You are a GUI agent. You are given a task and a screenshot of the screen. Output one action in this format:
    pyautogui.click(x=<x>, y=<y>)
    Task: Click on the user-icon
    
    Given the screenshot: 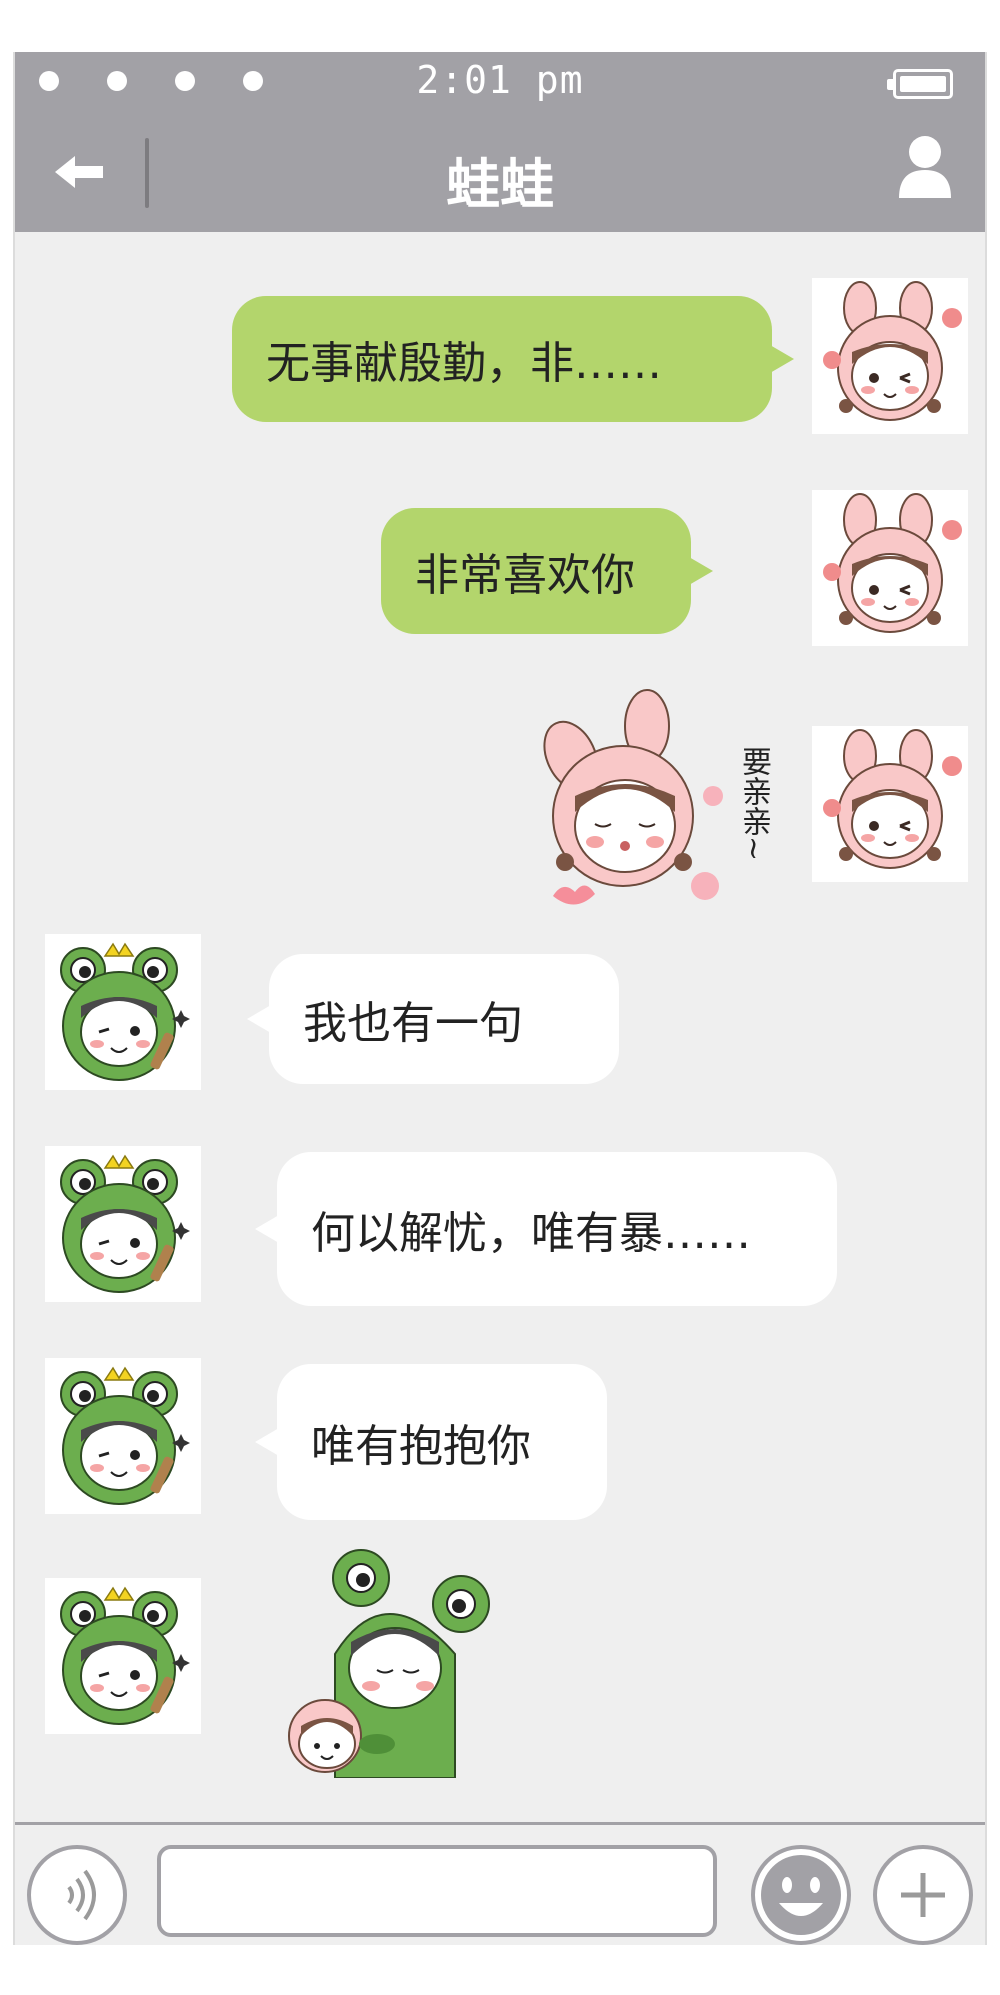 What is the action you would take?
    pyautogui.click(x=925, y=167)
    